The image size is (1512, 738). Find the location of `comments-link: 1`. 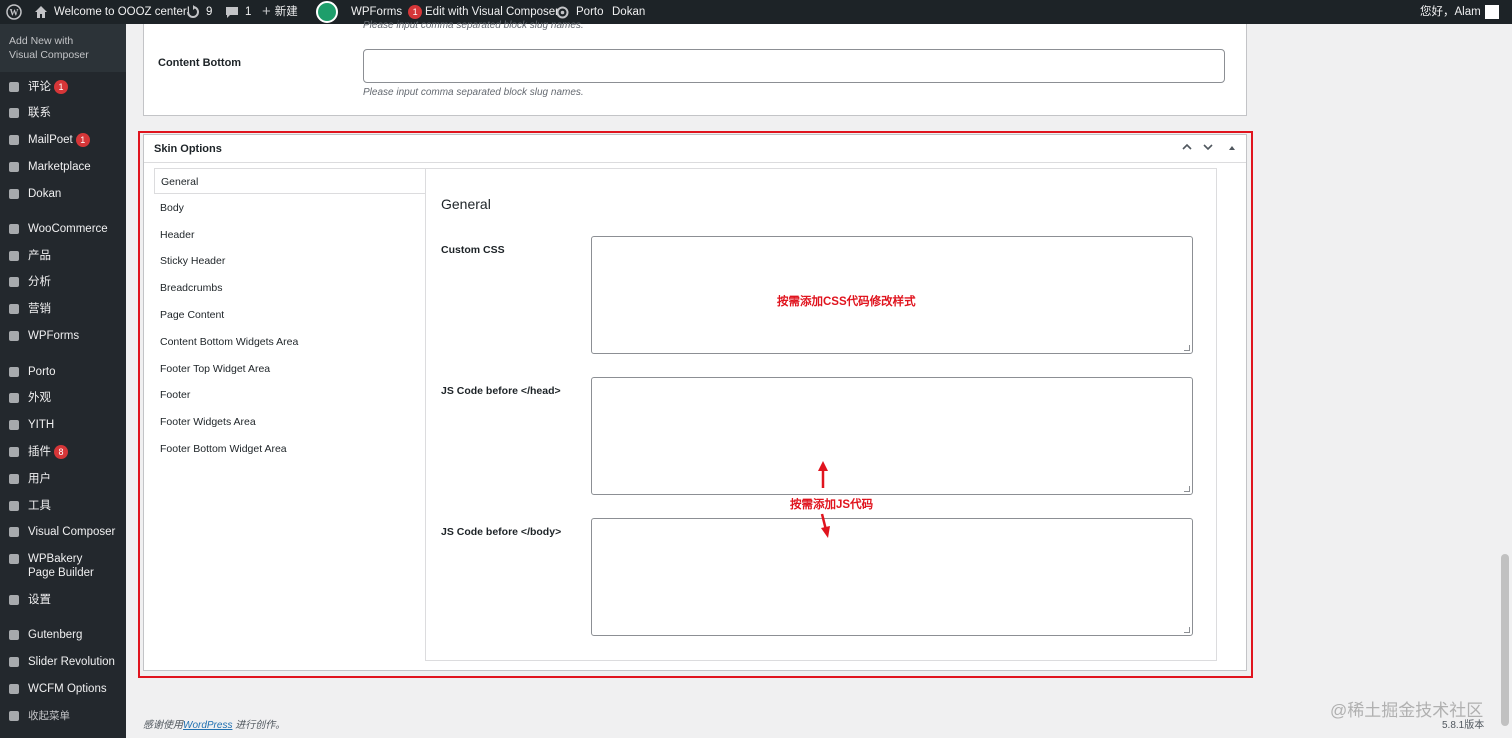

comments-link: 1 is located at coordinates (238, 12).